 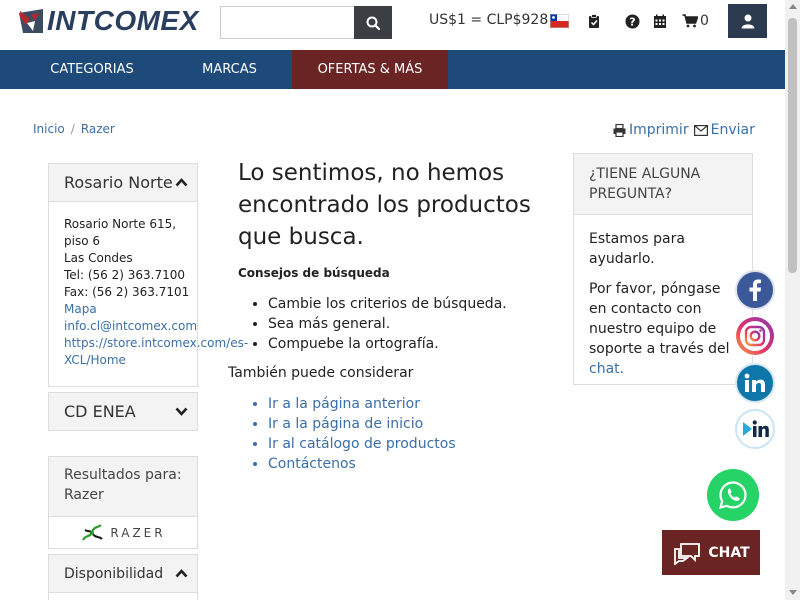 I want to click on search-input, so click(x=288, y=22).